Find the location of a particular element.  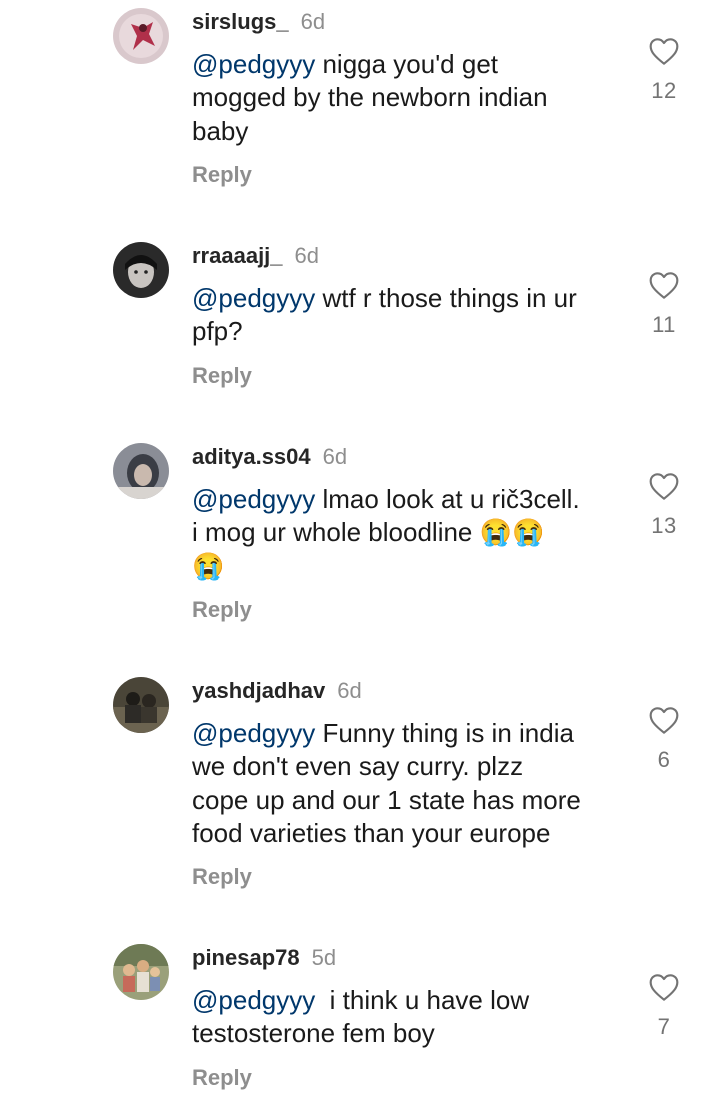

like-control: 11 is located at coordinates (664, 304).